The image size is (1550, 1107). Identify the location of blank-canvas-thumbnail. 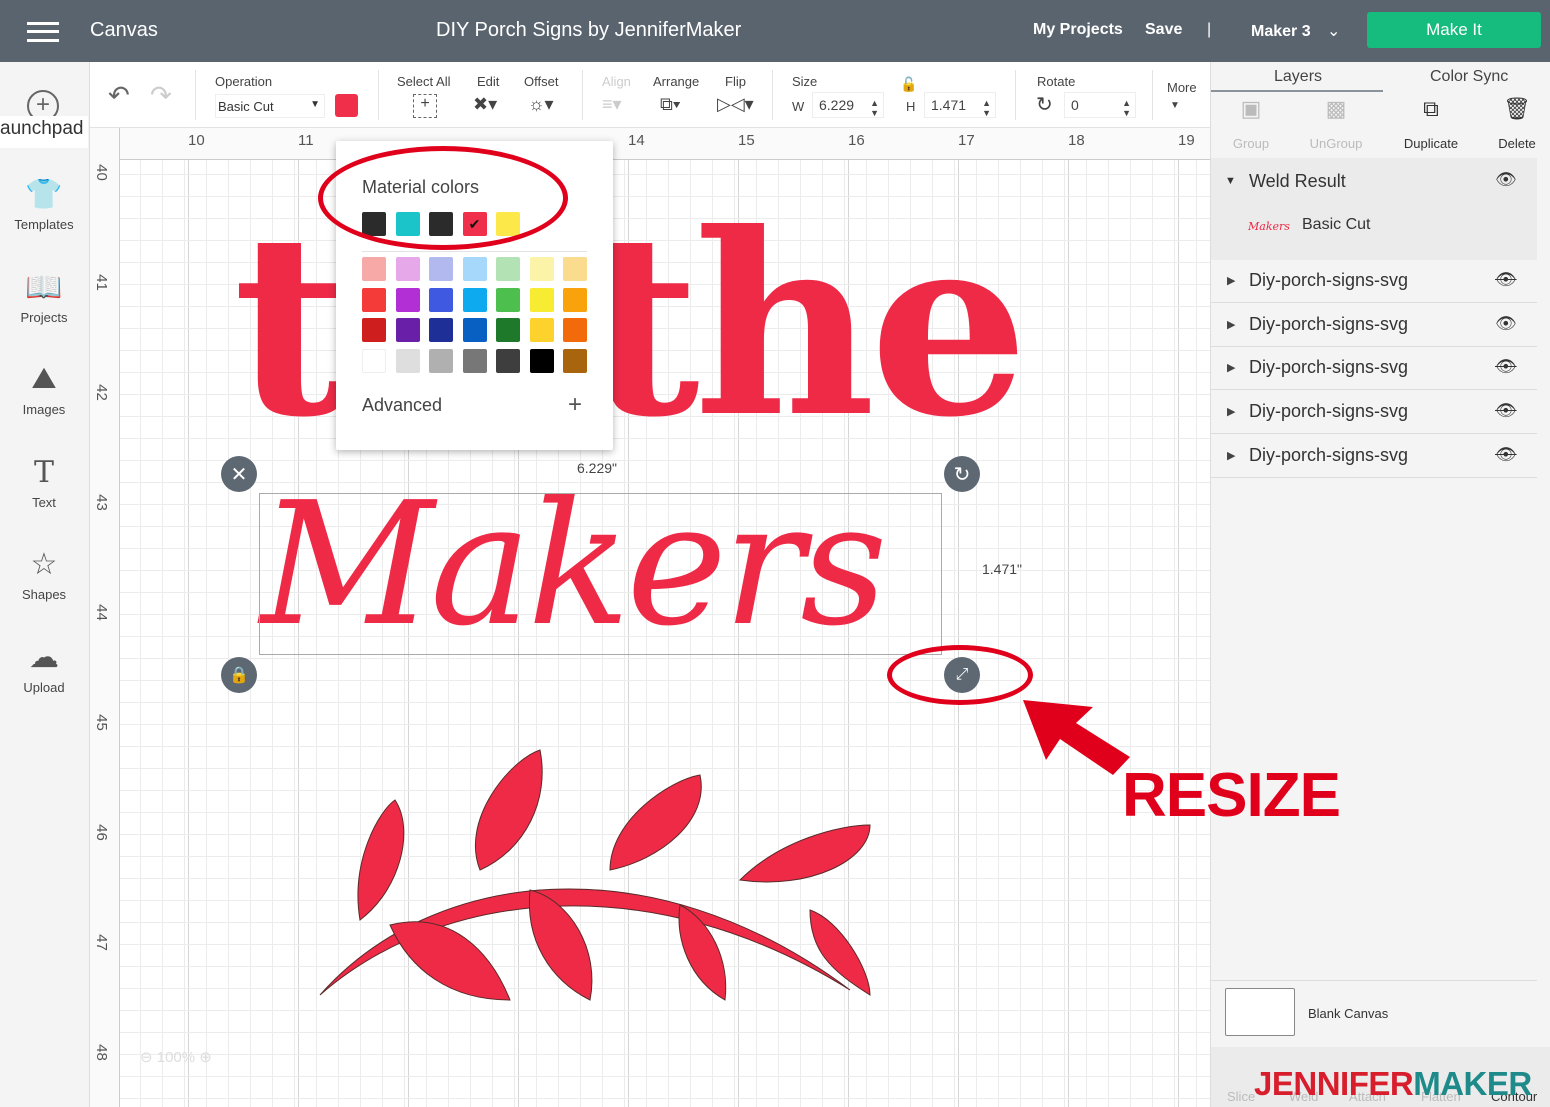
(1260, 1012).